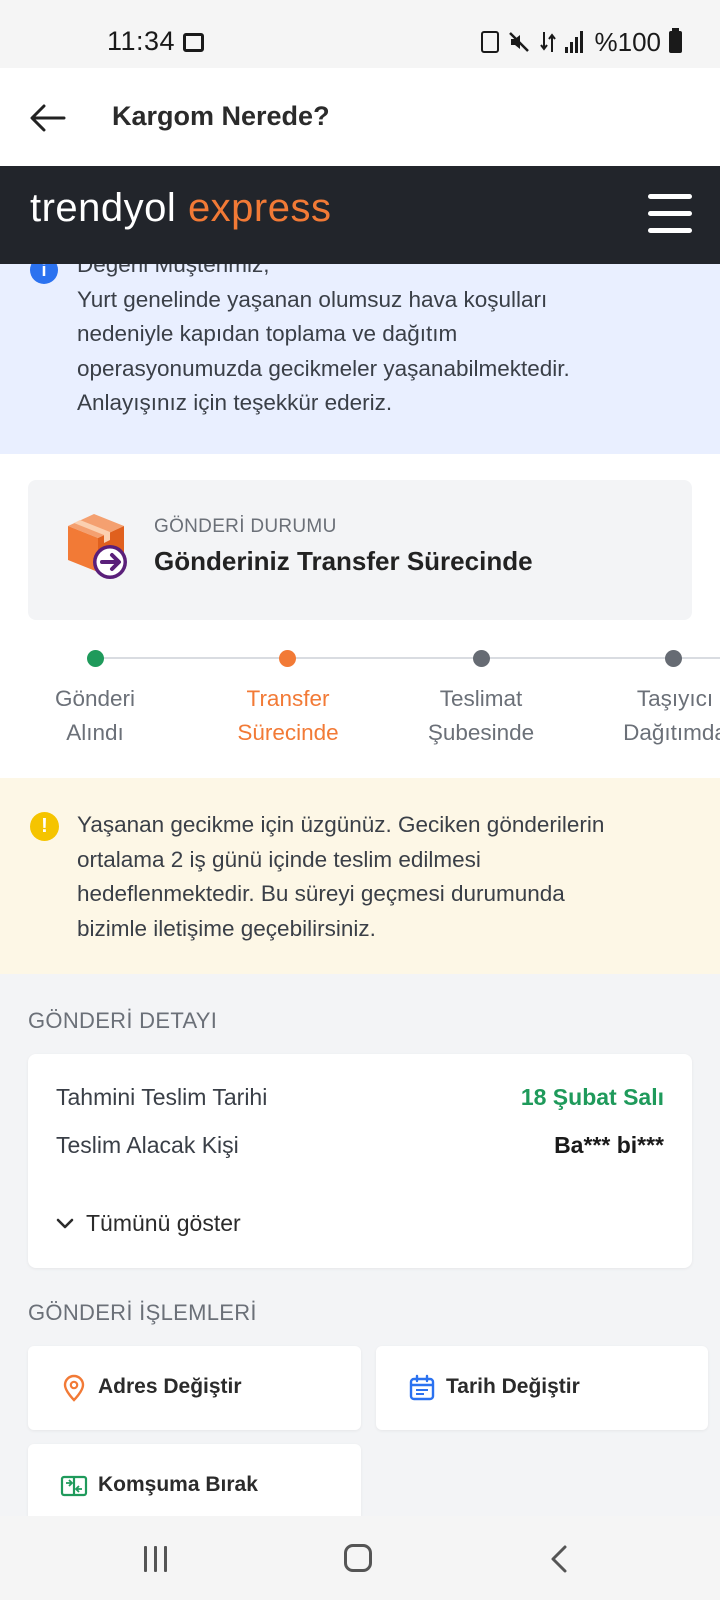 The height and width of the screenshot is (1600, 720). Describe the element at coordinates (671, 715) in the screenshot. I see `timeline-step-delivery: Taşıyıcı Dağıtımda` at that location.